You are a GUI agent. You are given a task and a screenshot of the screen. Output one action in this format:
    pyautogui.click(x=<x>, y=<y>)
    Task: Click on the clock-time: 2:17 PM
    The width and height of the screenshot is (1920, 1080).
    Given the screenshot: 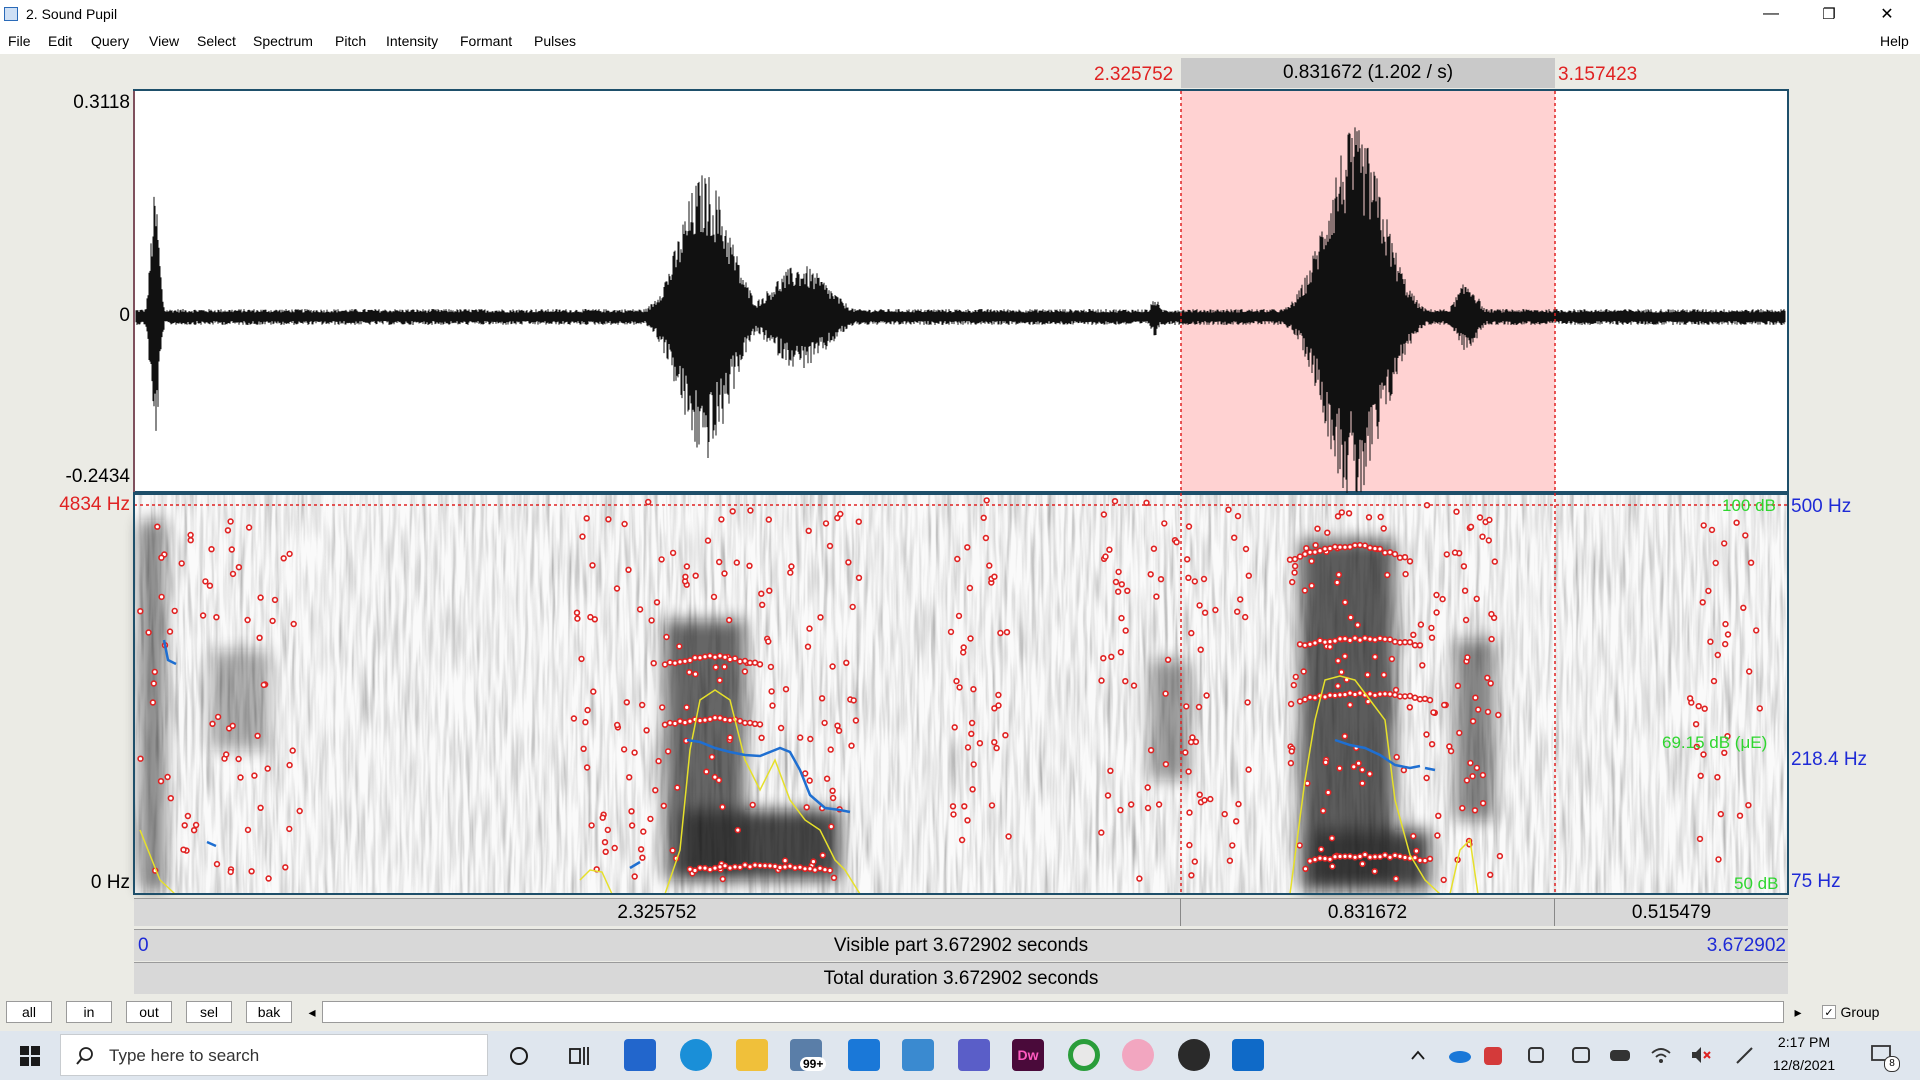 What is the action you would take?
    pyautogui.click(x=1804, y=1042)
    